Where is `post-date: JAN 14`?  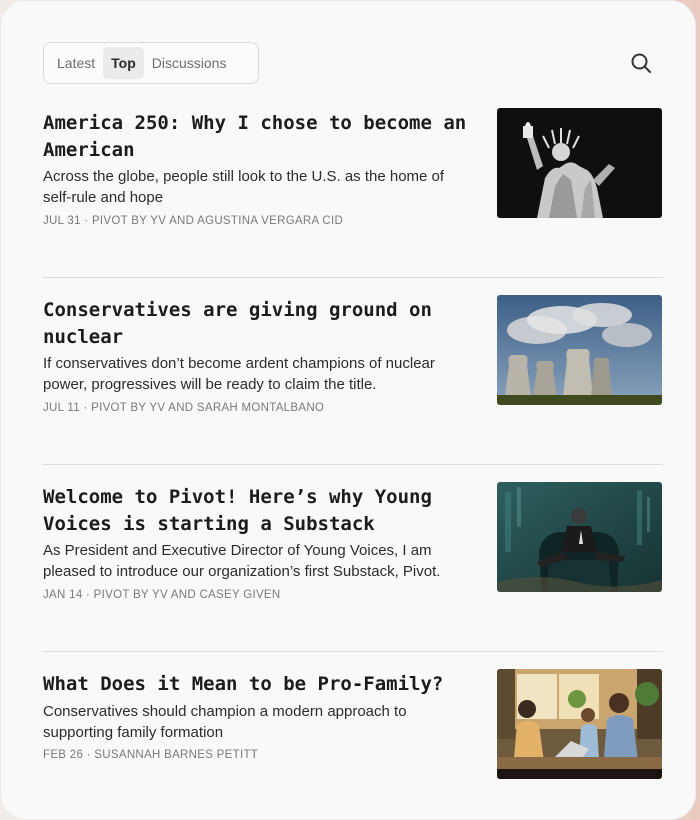
post-date: JAN 14 is located at coordinates (63, 595).